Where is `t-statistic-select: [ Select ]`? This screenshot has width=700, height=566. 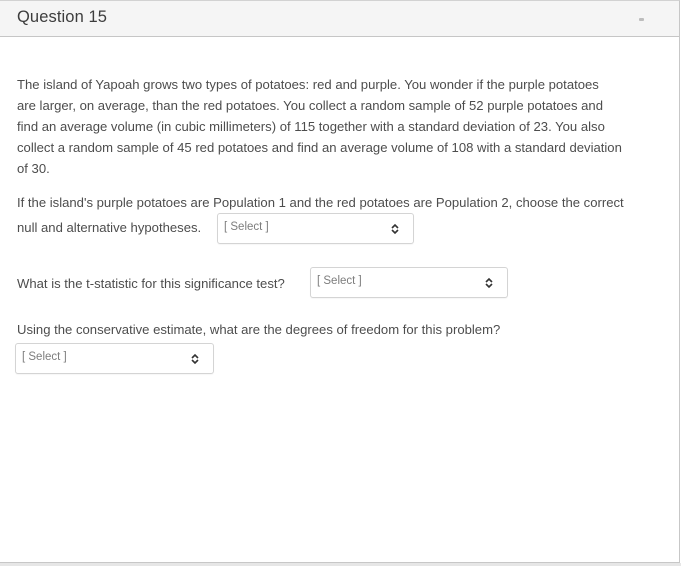 t-statistic-select: [ Select ] is located at coordinates (409, 282).